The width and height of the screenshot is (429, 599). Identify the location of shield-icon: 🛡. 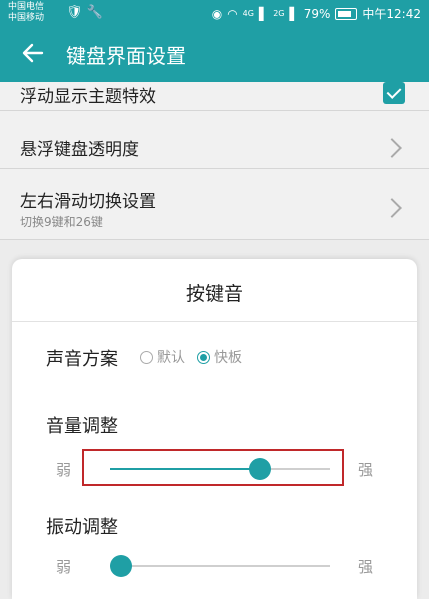
(74, 12).